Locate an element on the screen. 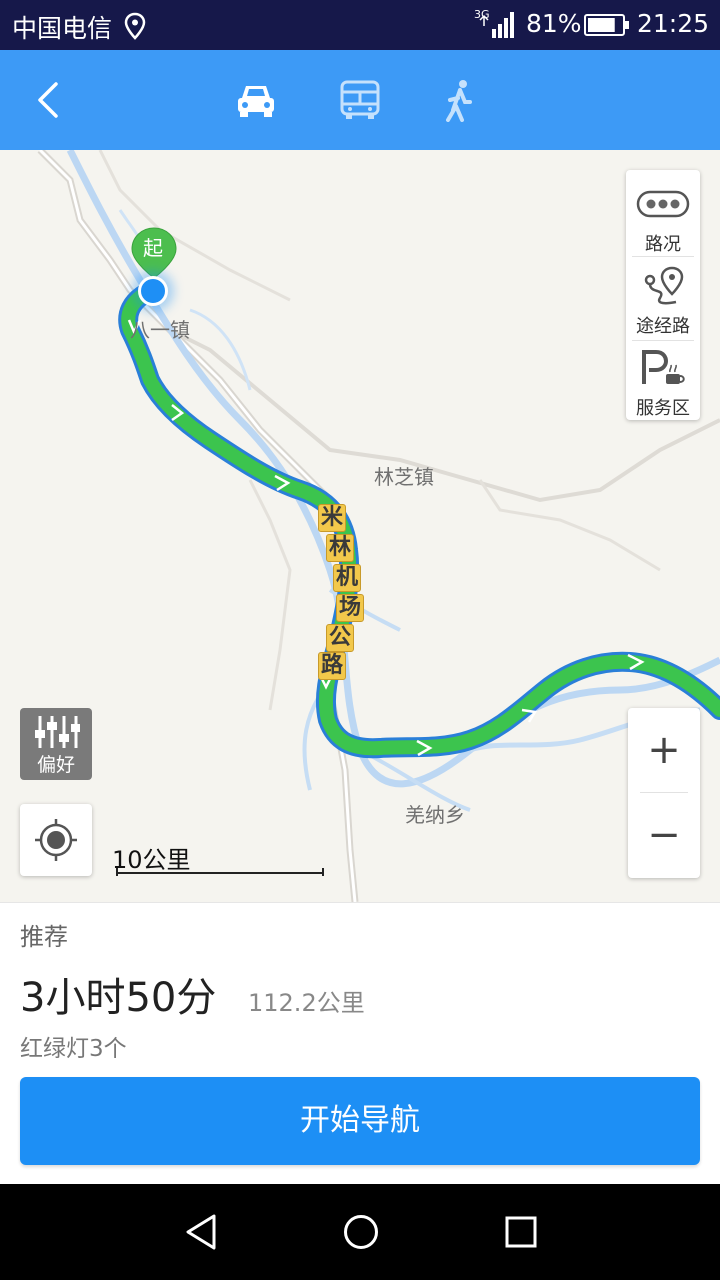  map-scale: 10公里 is located at coordinates (220, 860).